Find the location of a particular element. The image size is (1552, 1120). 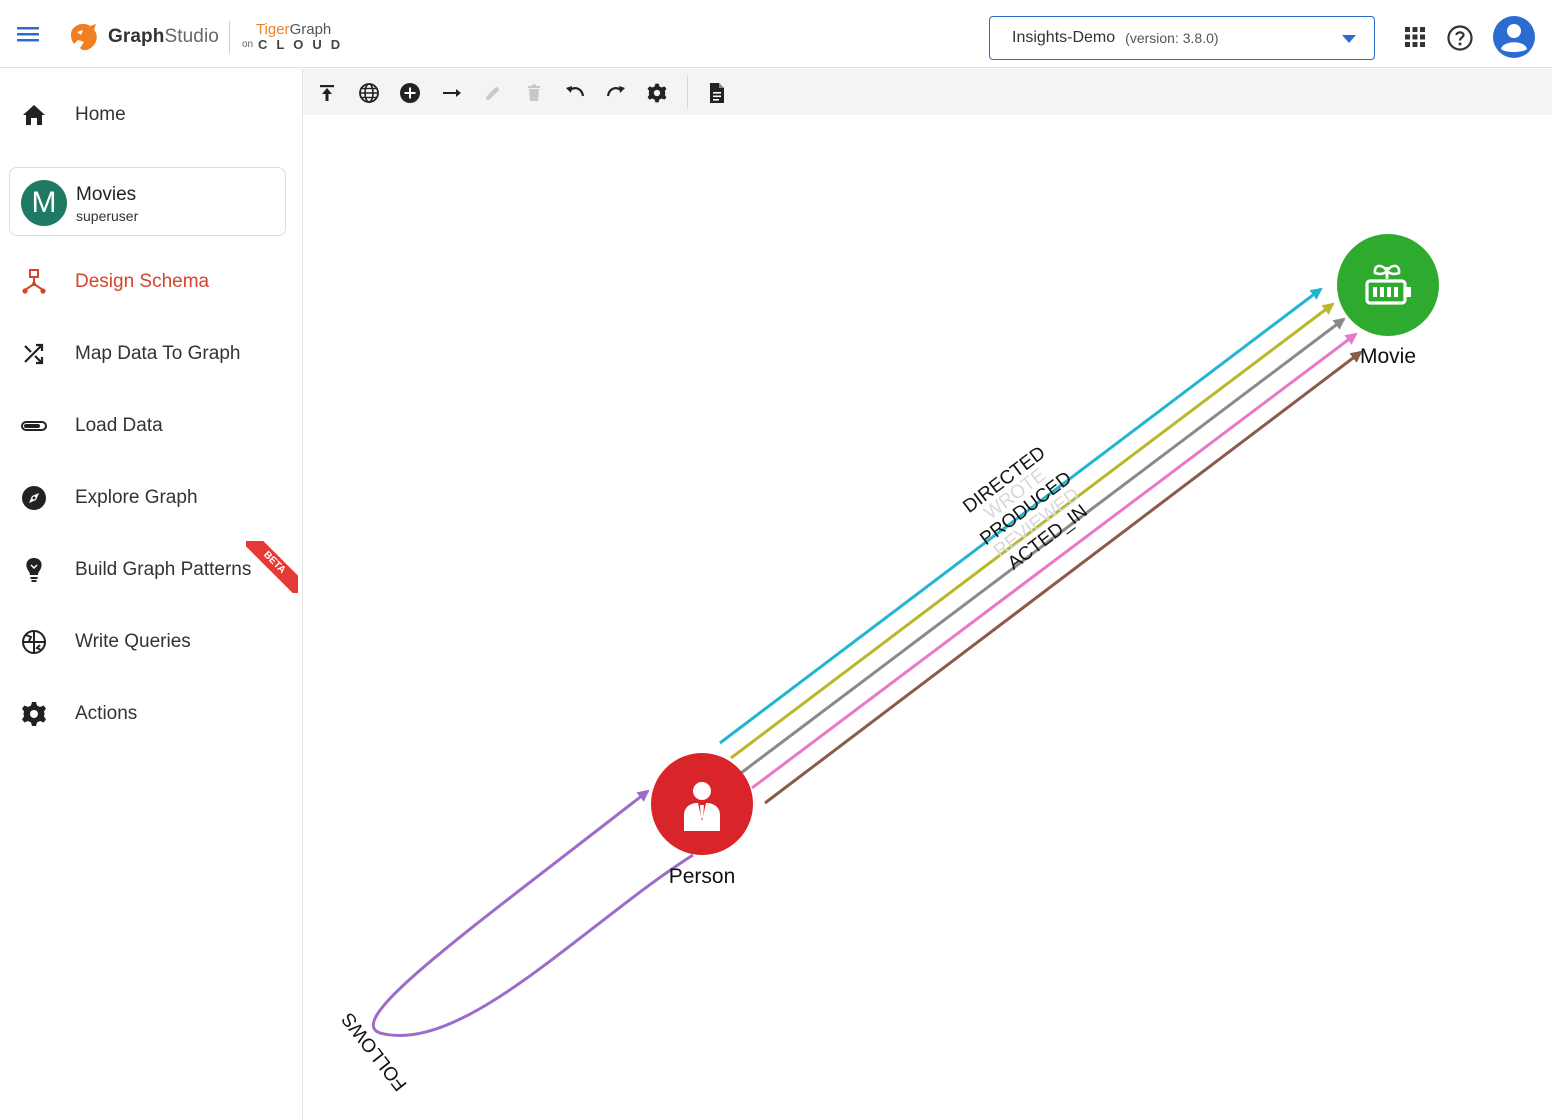

nav-write-queries: Write Queries is located at coordinates (151, 642).